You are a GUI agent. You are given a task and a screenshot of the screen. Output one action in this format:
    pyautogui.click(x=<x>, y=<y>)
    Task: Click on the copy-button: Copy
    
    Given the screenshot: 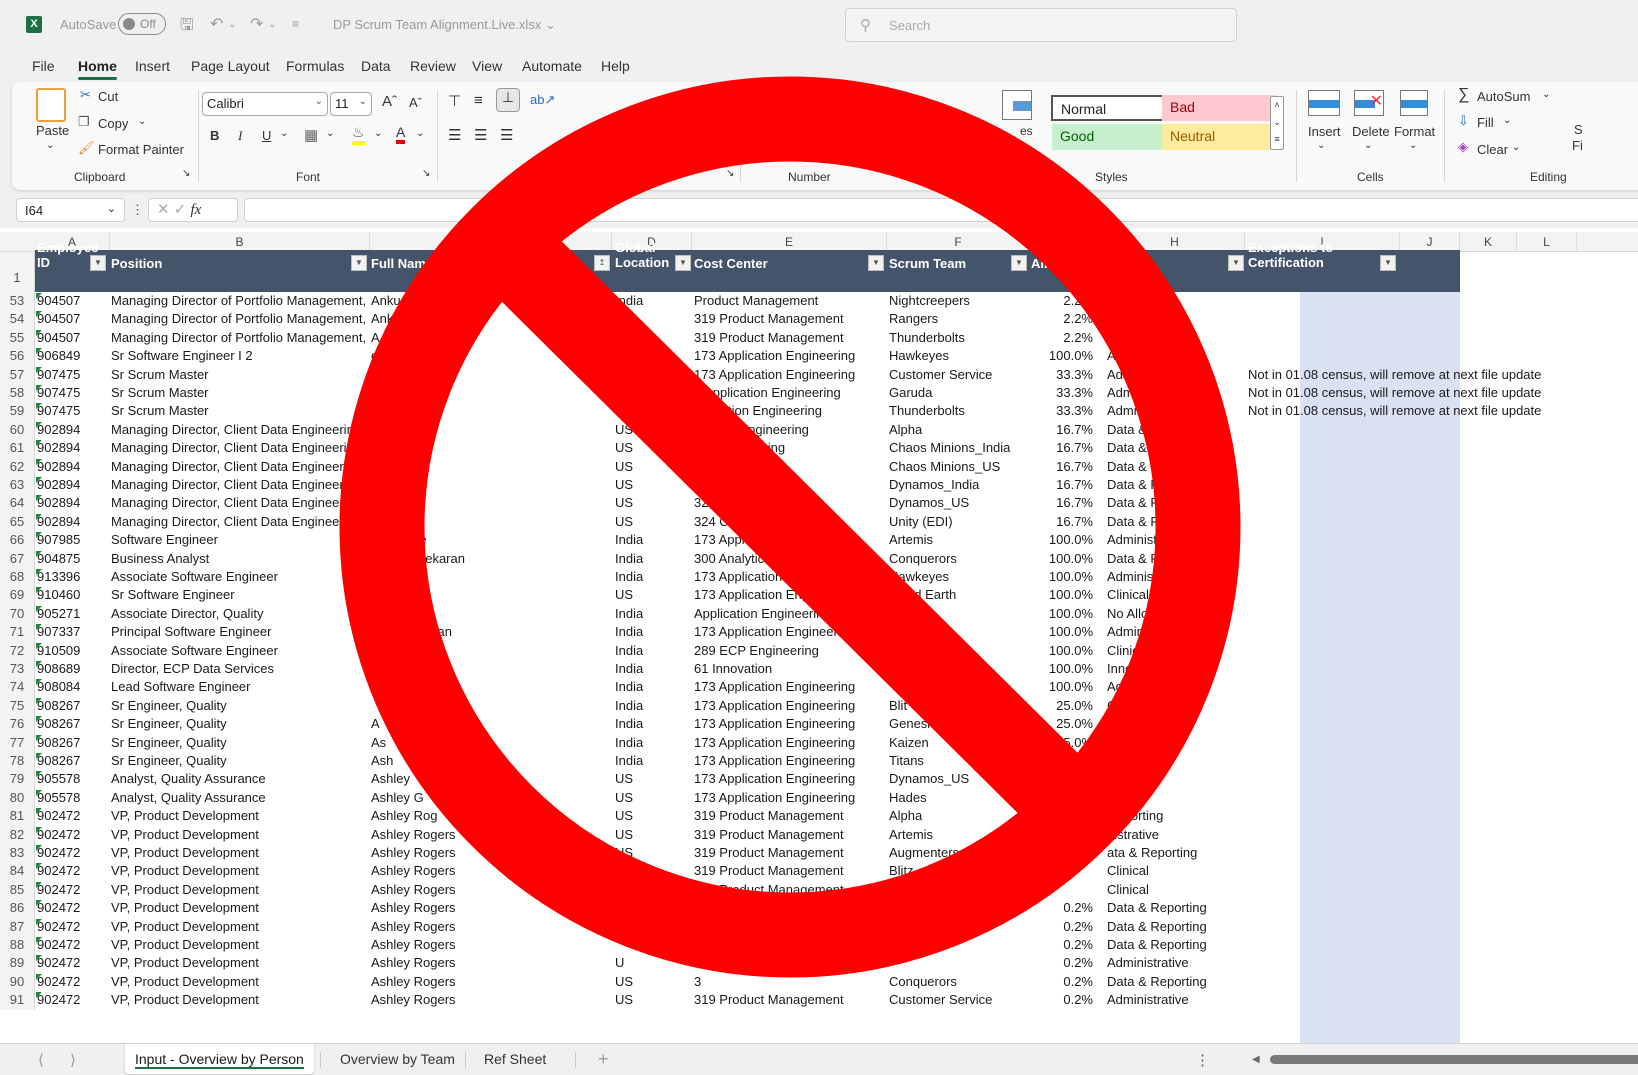 What is the action you would take?
    pyautogui.click(x=113, y=123)
    